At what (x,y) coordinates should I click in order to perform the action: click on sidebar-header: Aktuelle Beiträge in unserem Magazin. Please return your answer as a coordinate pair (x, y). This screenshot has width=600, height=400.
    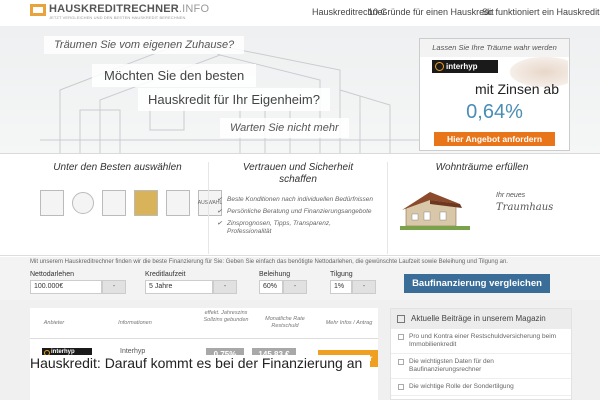
    Looking at the image, I should click on (481, 319).